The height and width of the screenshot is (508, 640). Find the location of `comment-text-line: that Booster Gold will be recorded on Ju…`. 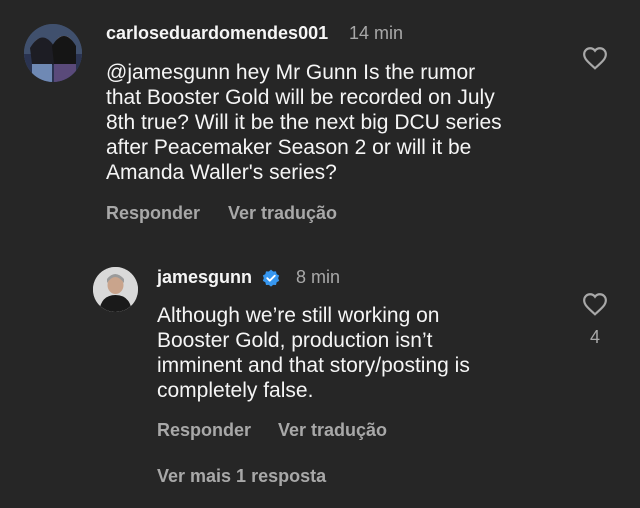

comment-text-line: that Booster Gold will be recorded on Ju… is located at coordinates (300, 97).